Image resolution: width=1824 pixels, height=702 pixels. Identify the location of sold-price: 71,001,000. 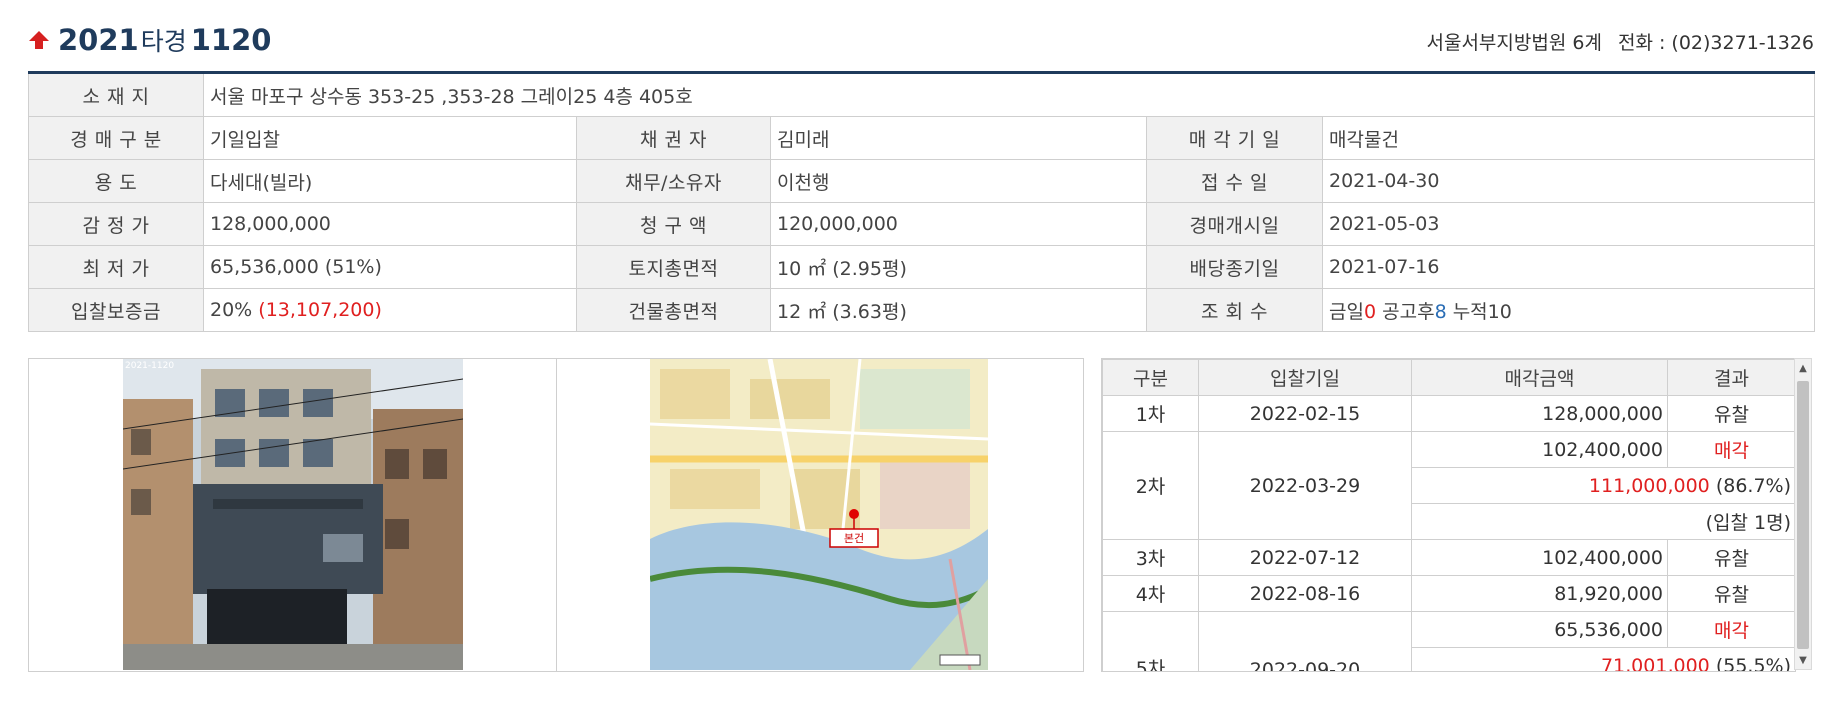
(1655, 663).